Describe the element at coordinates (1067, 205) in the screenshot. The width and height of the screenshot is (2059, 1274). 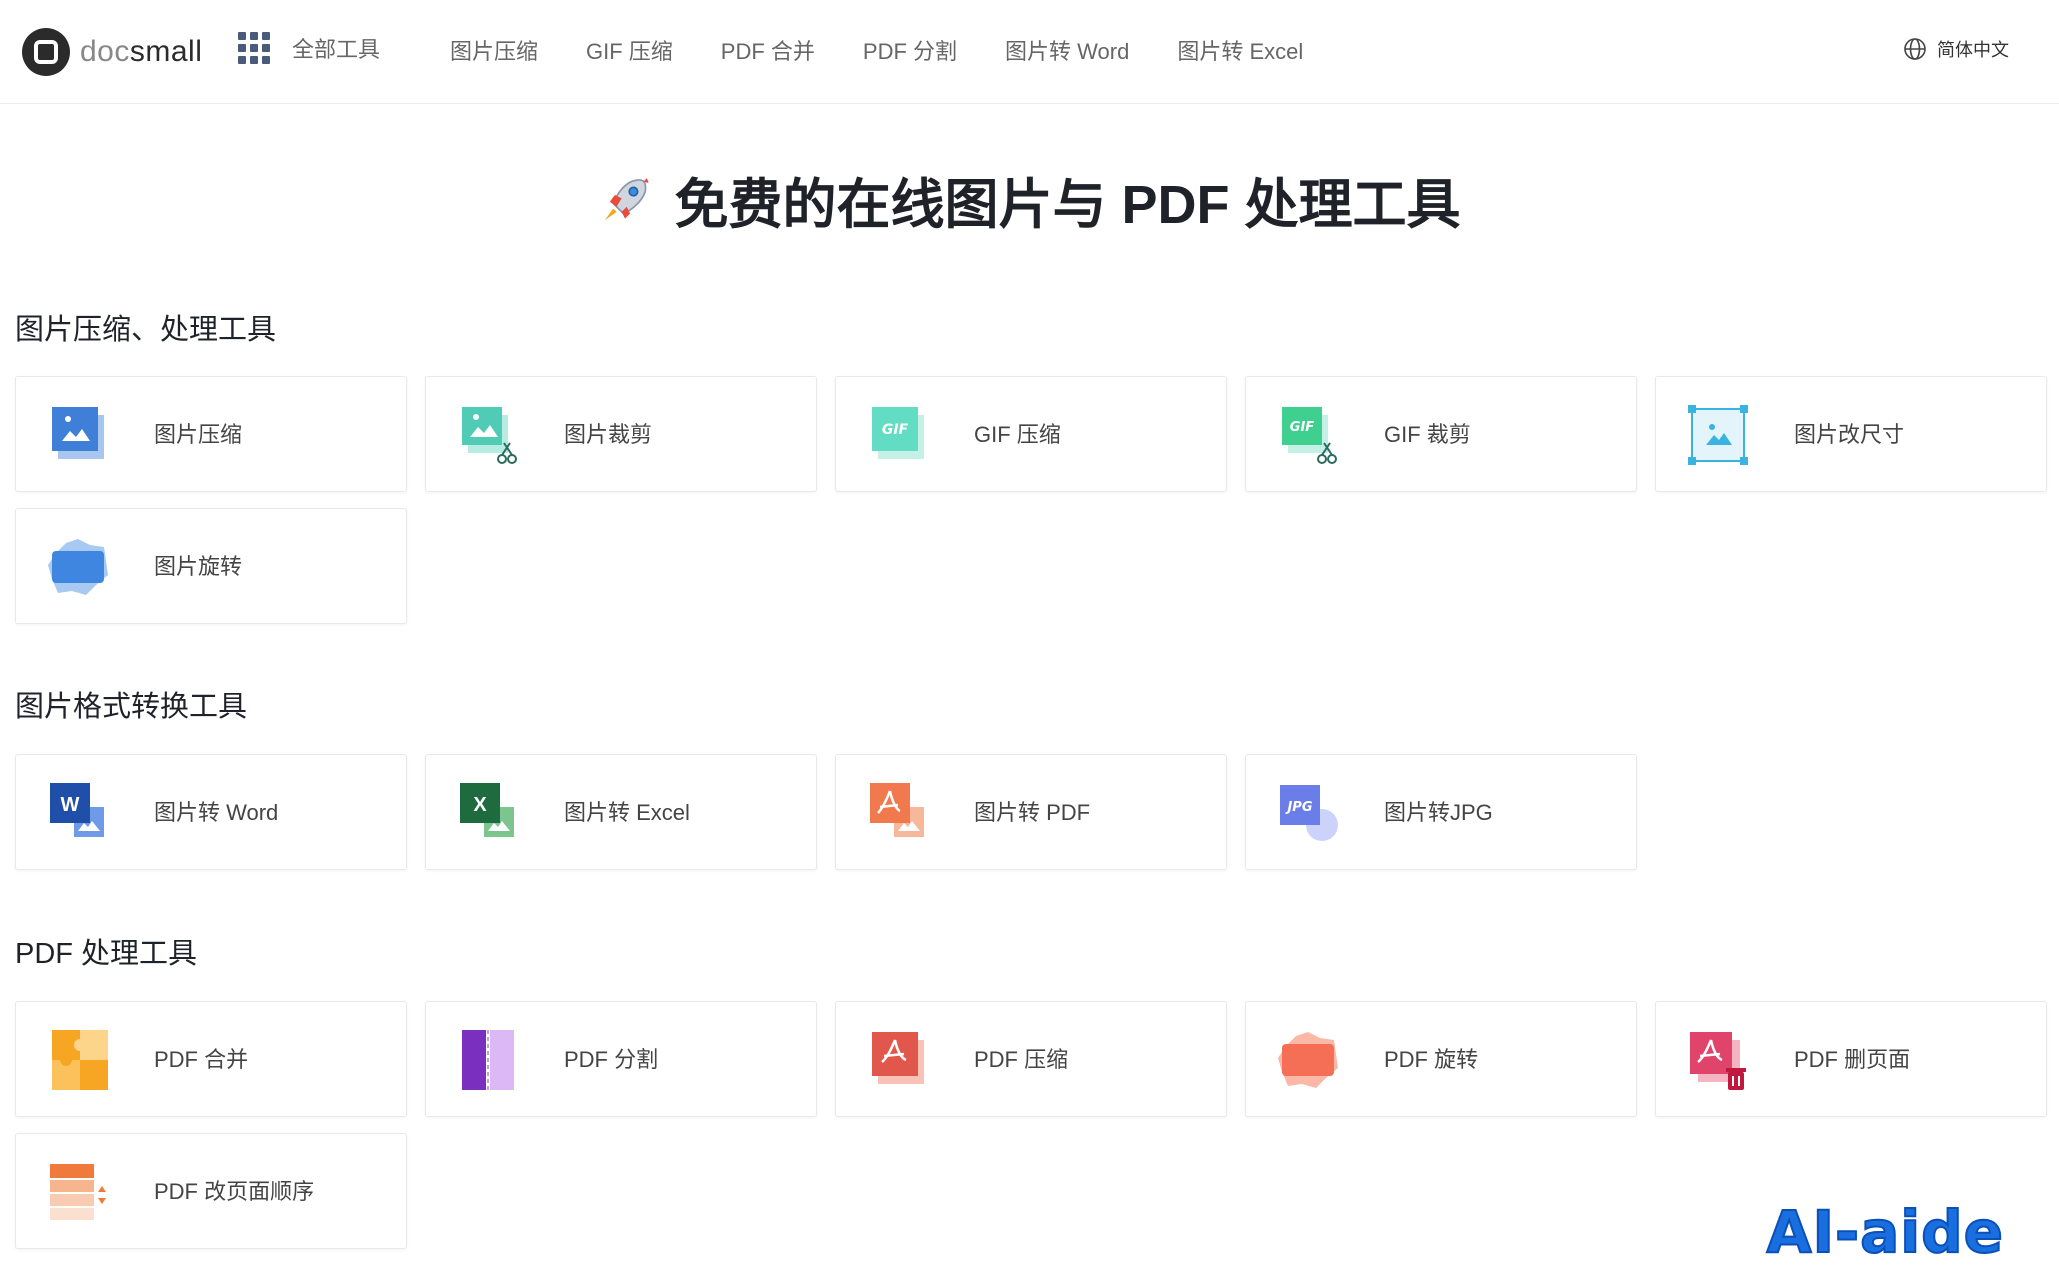
I see `page-title-text: 免费的在线图片与 PDF 处理工具` at that location.